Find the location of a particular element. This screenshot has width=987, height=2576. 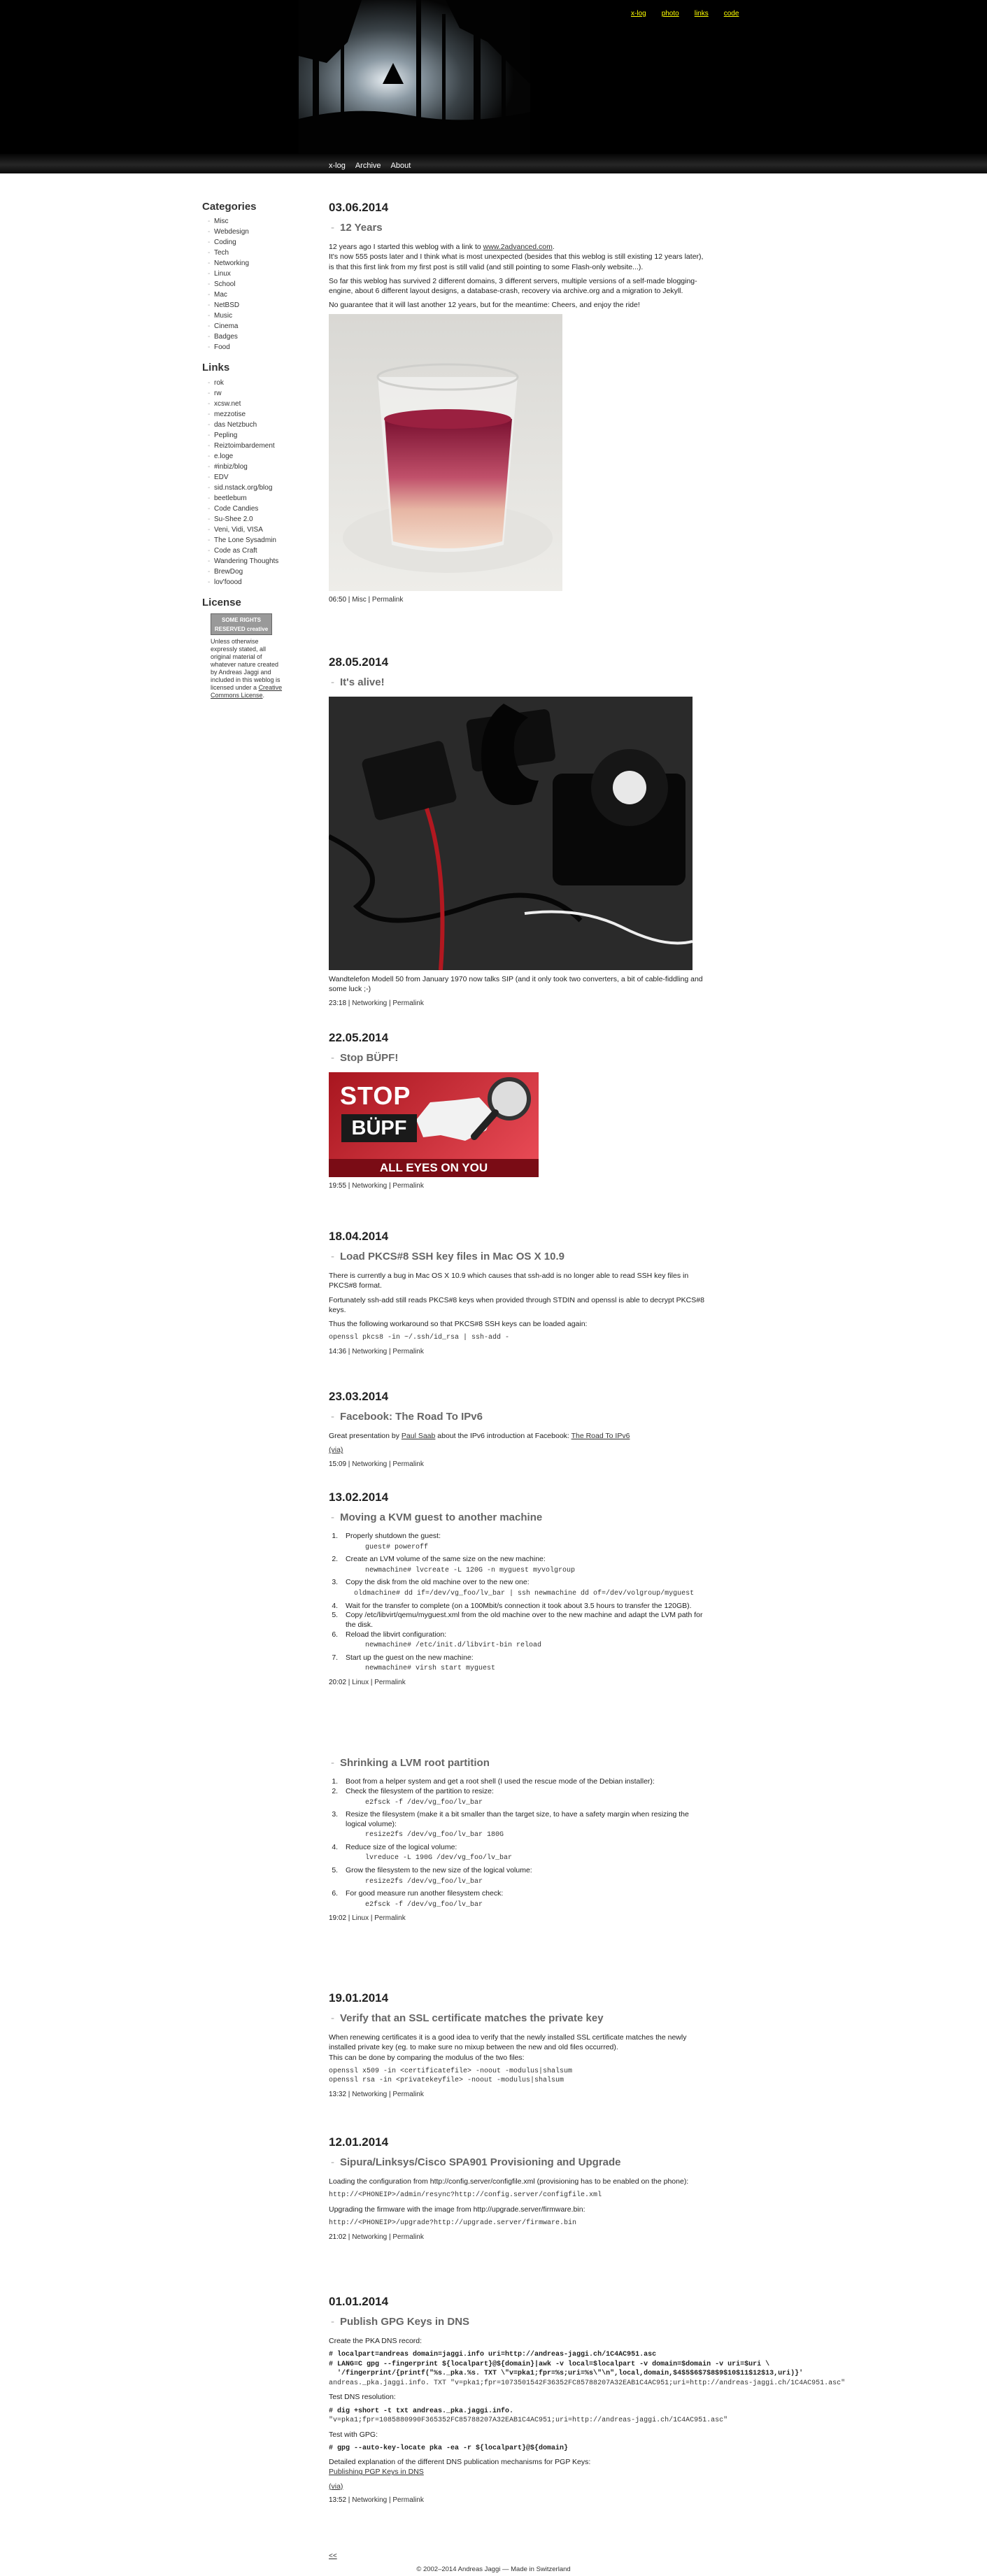

nav-xlog: x-log is located at coordinates (337, 166).